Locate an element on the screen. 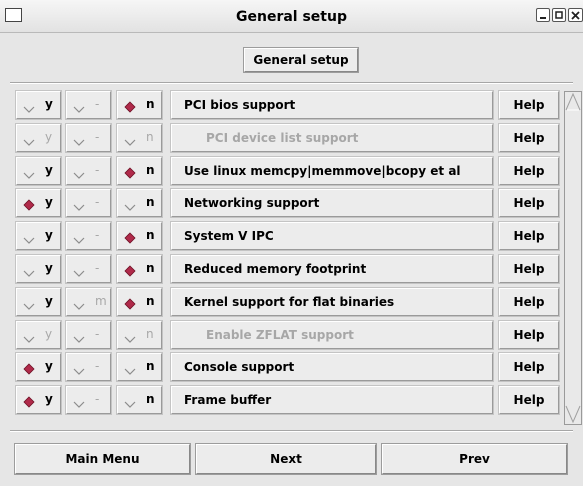 This screenshot has height=486, width=583. main-menu-button: Main Menu is located at coordinates (102, 459).